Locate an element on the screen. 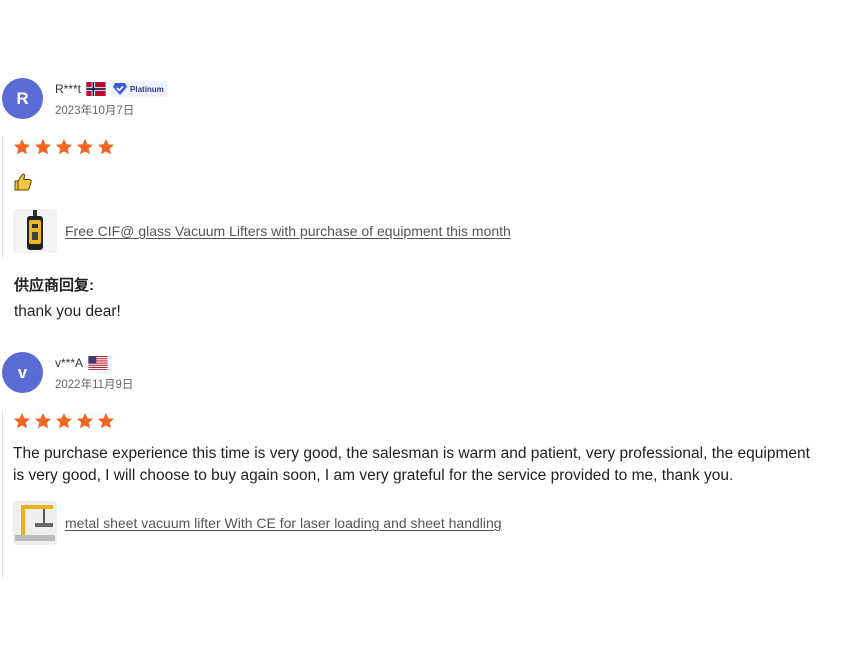  vacuum-lifter-image is located at coordinates (35, 230).